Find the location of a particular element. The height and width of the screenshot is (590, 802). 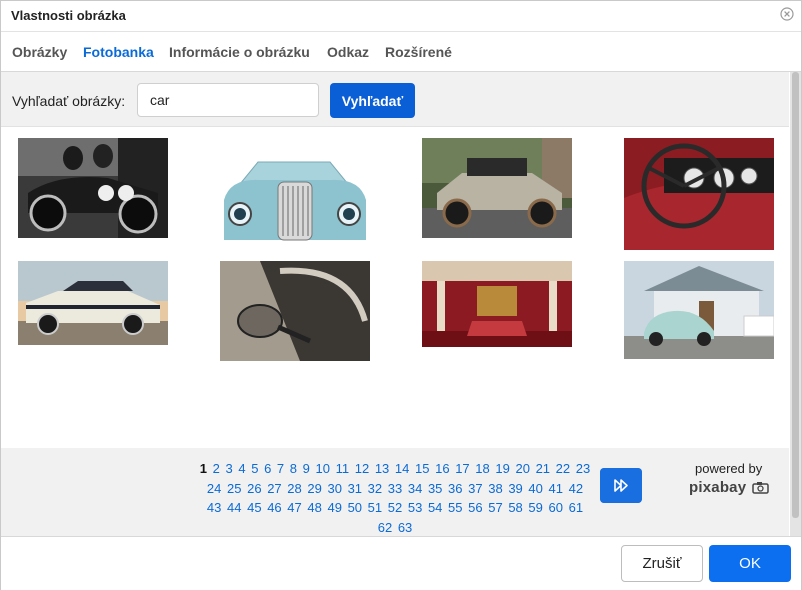

search-input is located at coordinates (228, 100).